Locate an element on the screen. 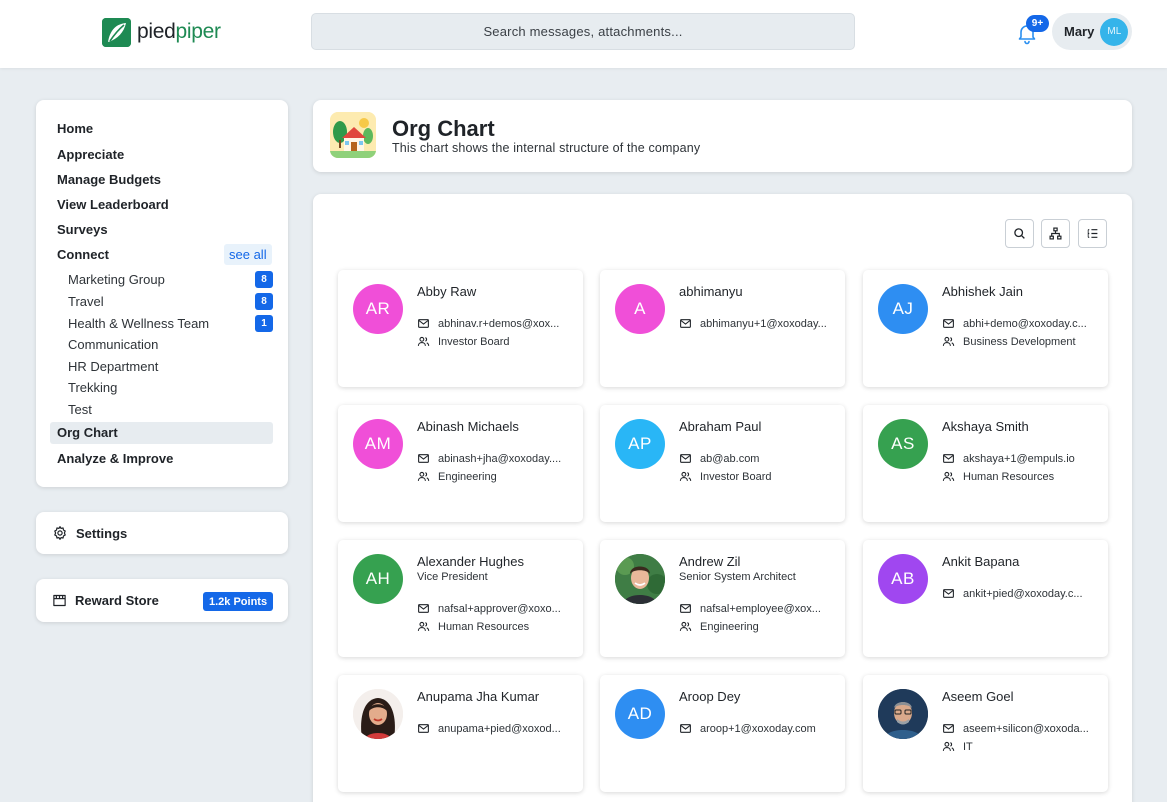  avatar: AH is located at coordinates (378, 579).